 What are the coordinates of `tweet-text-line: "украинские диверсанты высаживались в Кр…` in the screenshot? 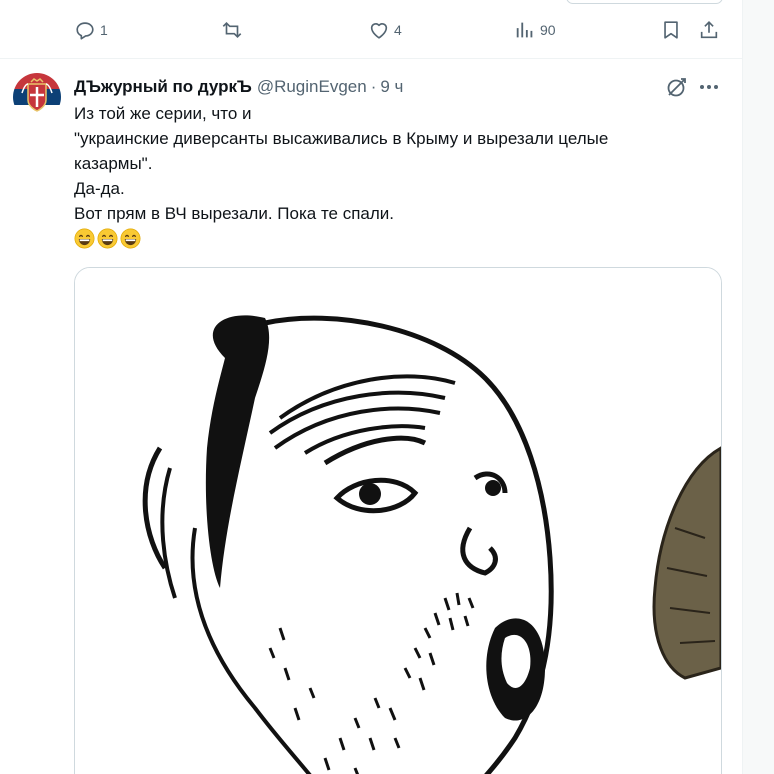 It's located at (341, 138).